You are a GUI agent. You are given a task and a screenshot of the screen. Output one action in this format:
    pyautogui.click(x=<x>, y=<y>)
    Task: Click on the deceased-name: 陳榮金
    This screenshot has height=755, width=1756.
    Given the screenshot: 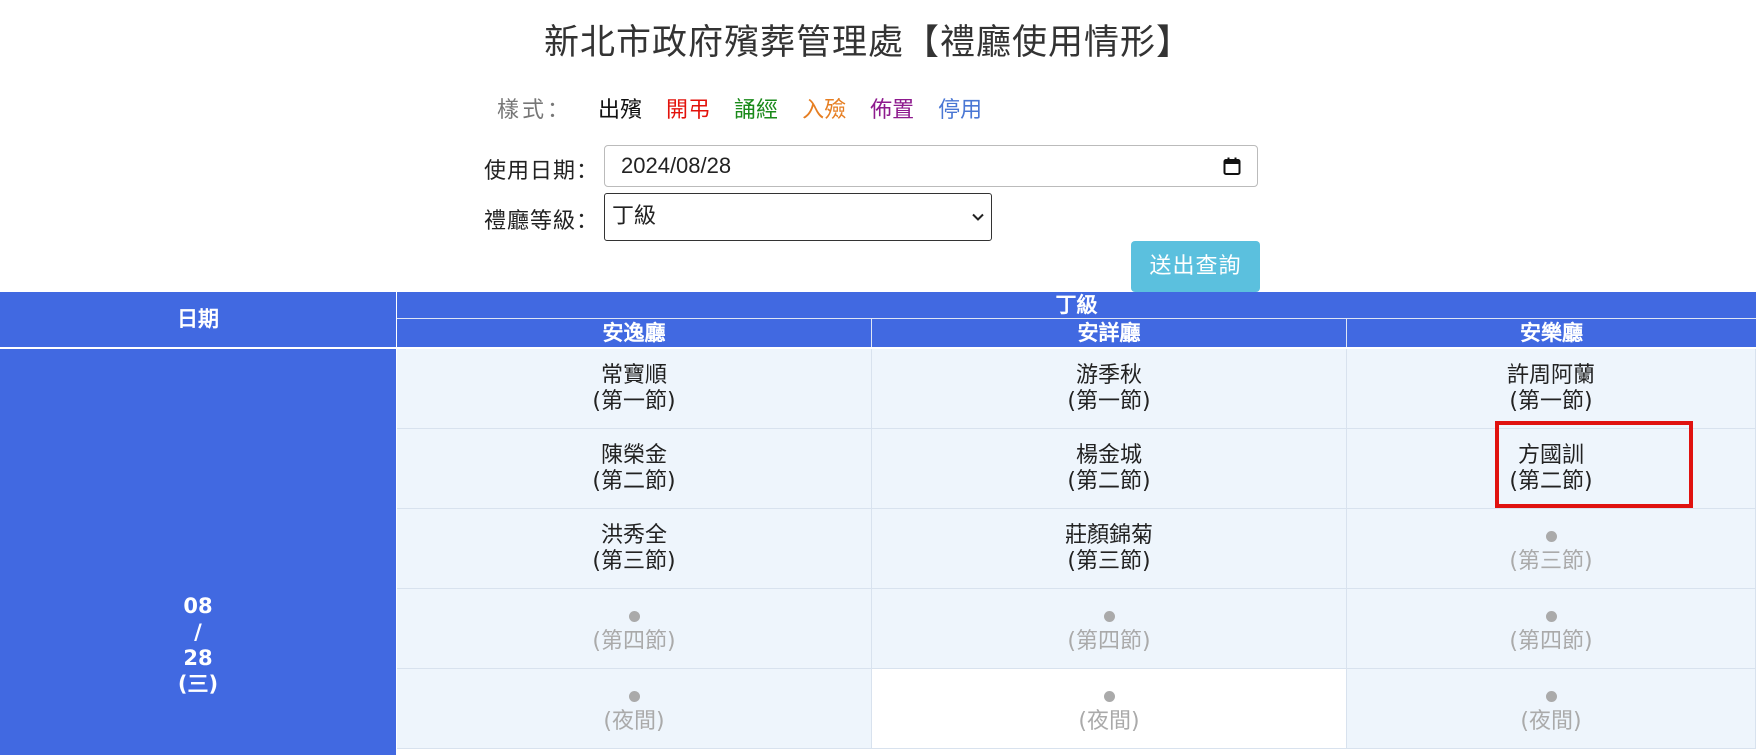 What is the action you would take?
    pyautogui.click(x=633, y=455)
    